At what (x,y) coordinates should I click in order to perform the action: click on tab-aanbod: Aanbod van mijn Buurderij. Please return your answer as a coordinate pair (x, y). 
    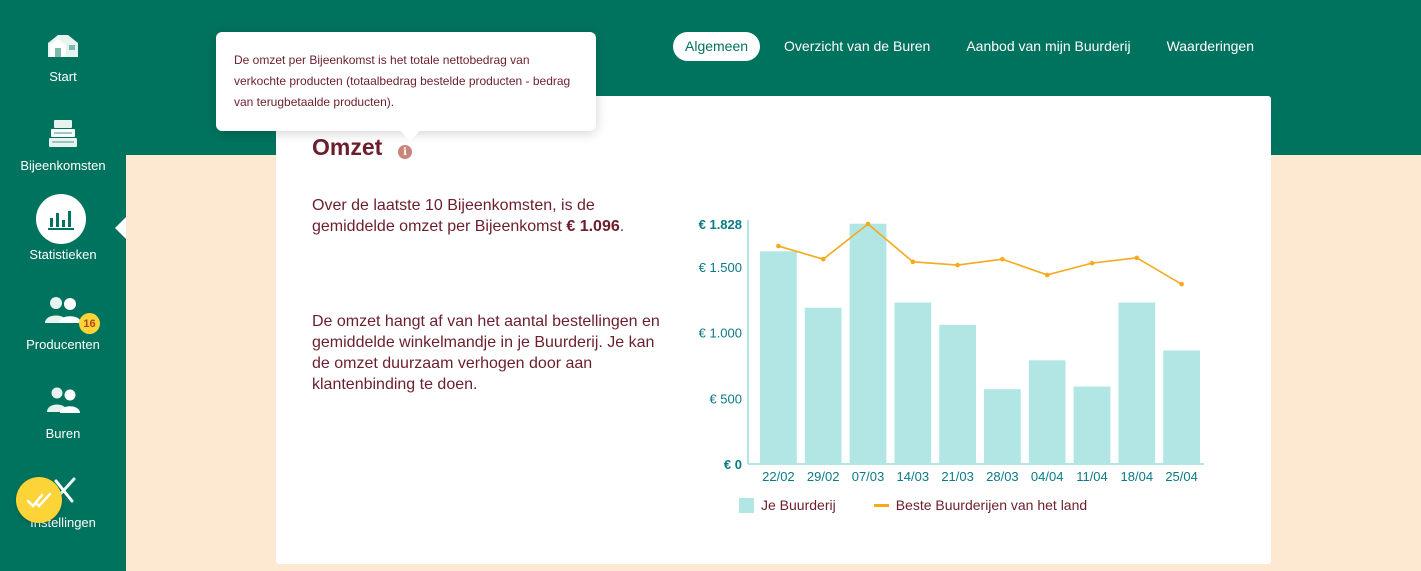
    Looking at the image, I should click on (1048, 46).